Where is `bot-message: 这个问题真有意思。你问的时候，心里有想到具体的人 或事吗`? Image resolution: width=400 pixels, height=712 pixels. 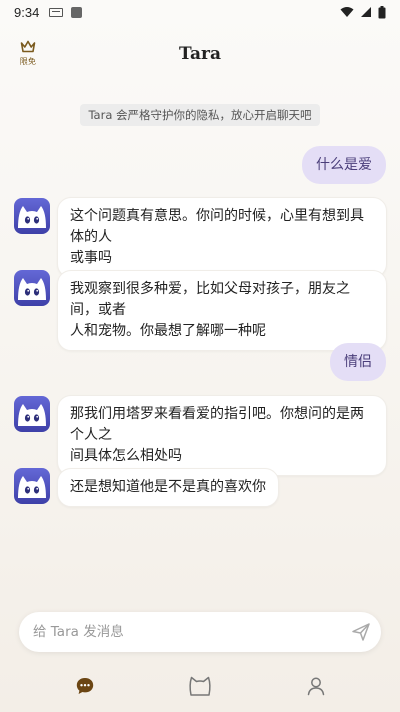
bot-message: 这个问题真有意思。你问的时候，心里有想到具体的人 或事吗 is located at coordinates (222, 237).